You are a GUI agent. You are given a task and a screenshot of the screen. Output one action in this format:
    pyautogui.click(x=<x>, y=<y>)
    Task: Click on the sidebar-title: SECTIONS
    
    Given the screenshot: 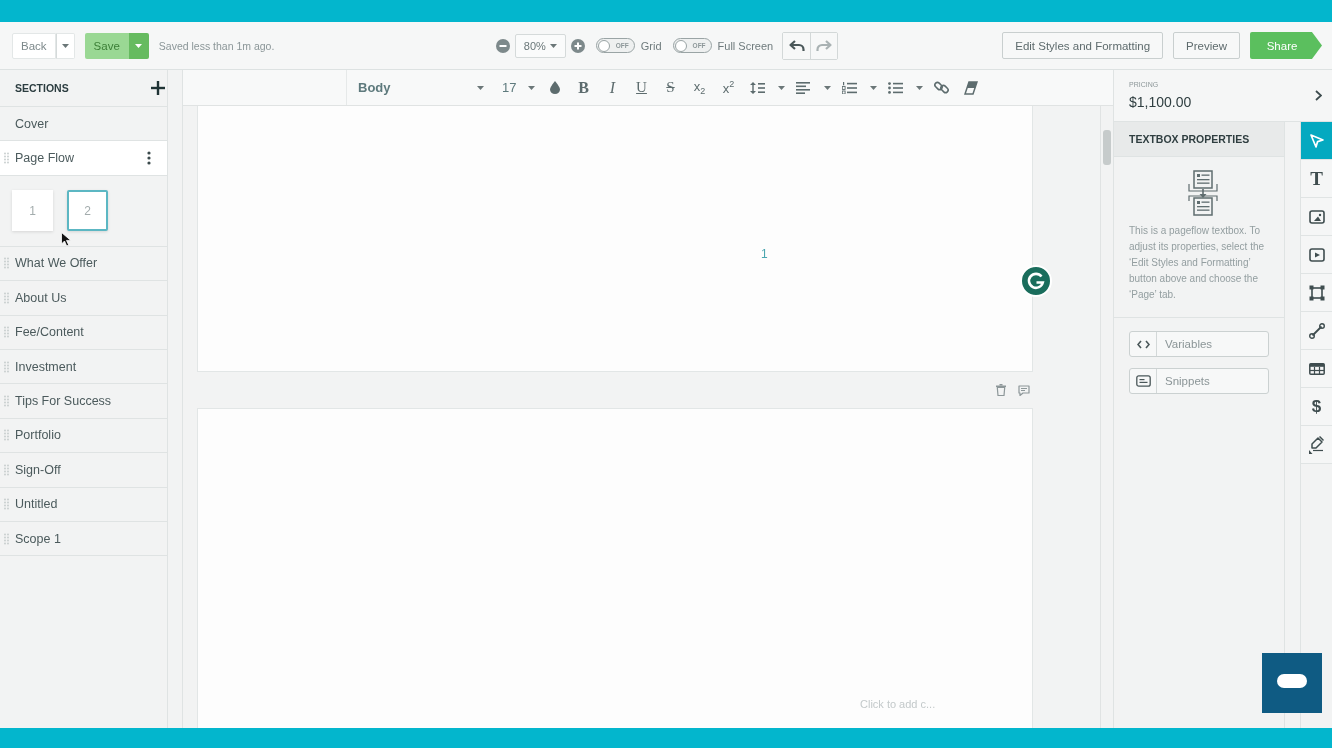 What is the action you would take?
    pyautogui.click(x=42, y=88)
    